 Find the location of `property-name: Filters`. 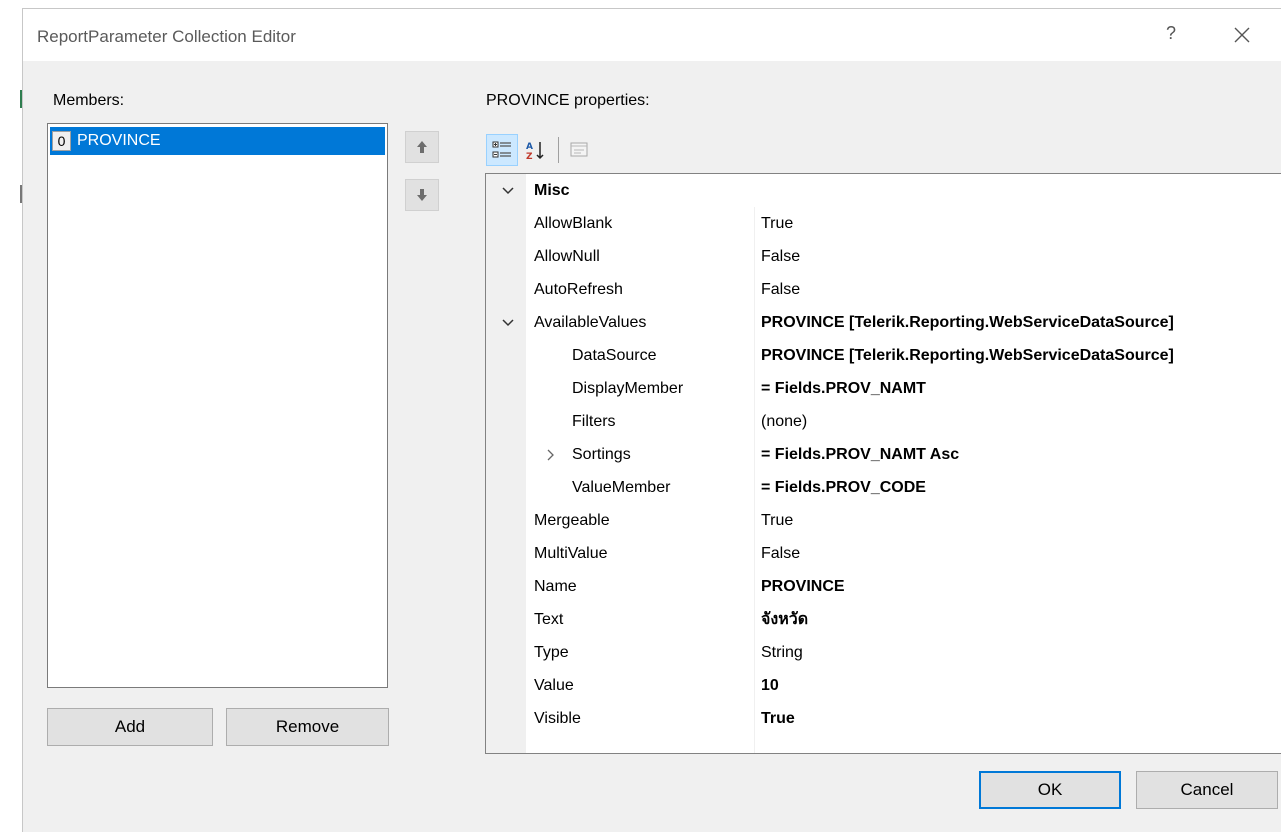

property-name: Filters is located at coordinates (594, 421).